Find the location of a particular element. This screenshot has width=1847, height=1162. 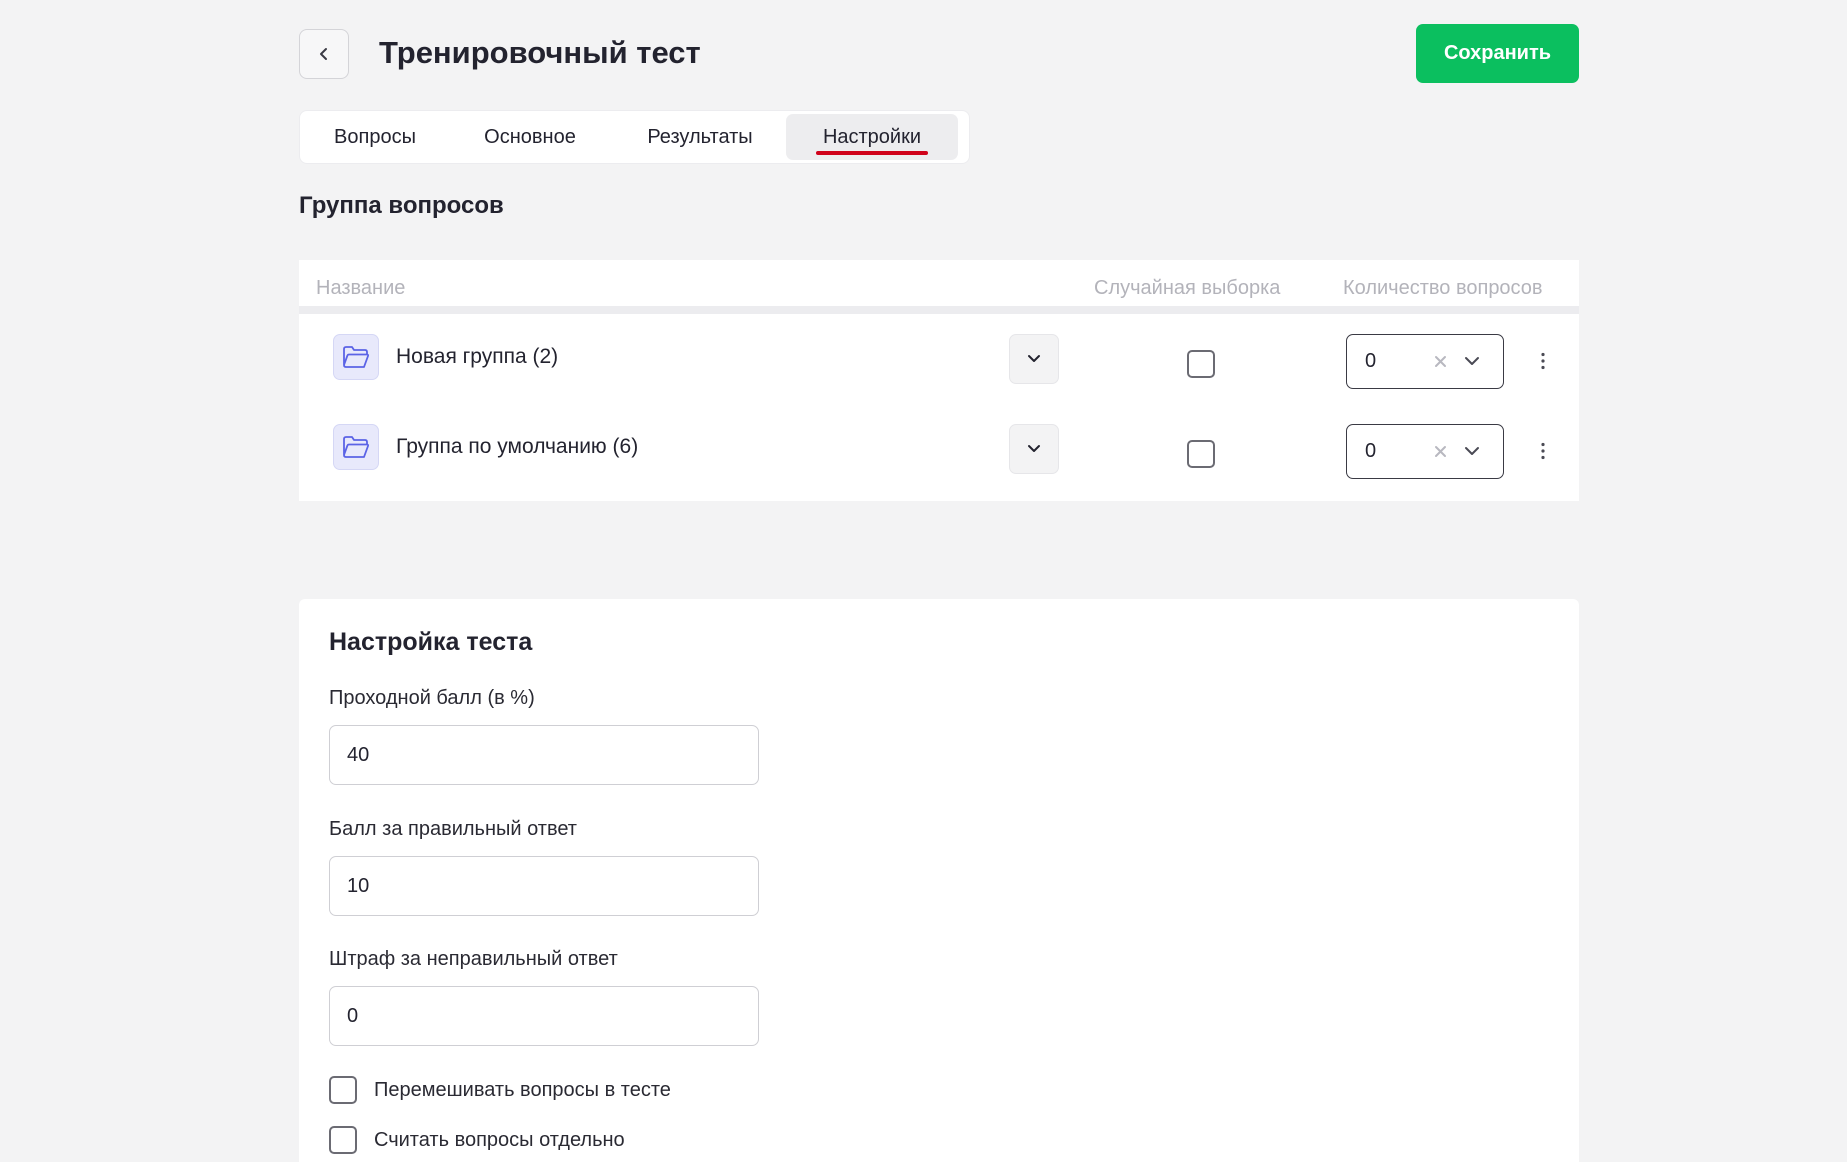

tab-label: Вопросы is located at coordinates (375, 136).